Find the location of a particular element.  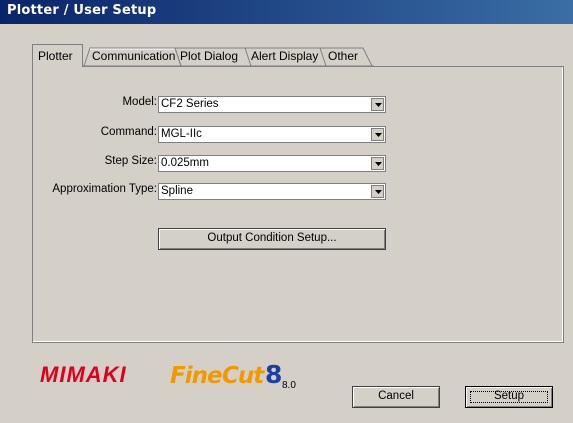

tab-communication-label: Communication is located at coordinates (134, 56).